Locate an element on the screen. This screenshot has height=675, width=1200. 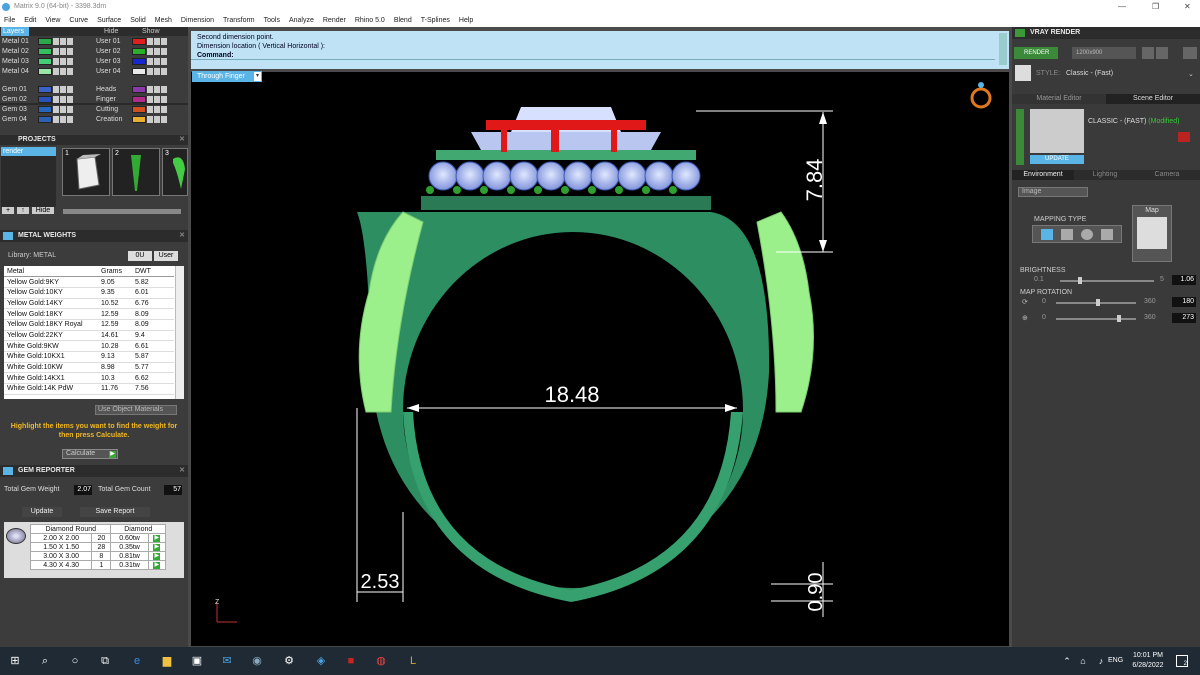
menu-tsplines: T-Splines is located at coordinates (435, 20).